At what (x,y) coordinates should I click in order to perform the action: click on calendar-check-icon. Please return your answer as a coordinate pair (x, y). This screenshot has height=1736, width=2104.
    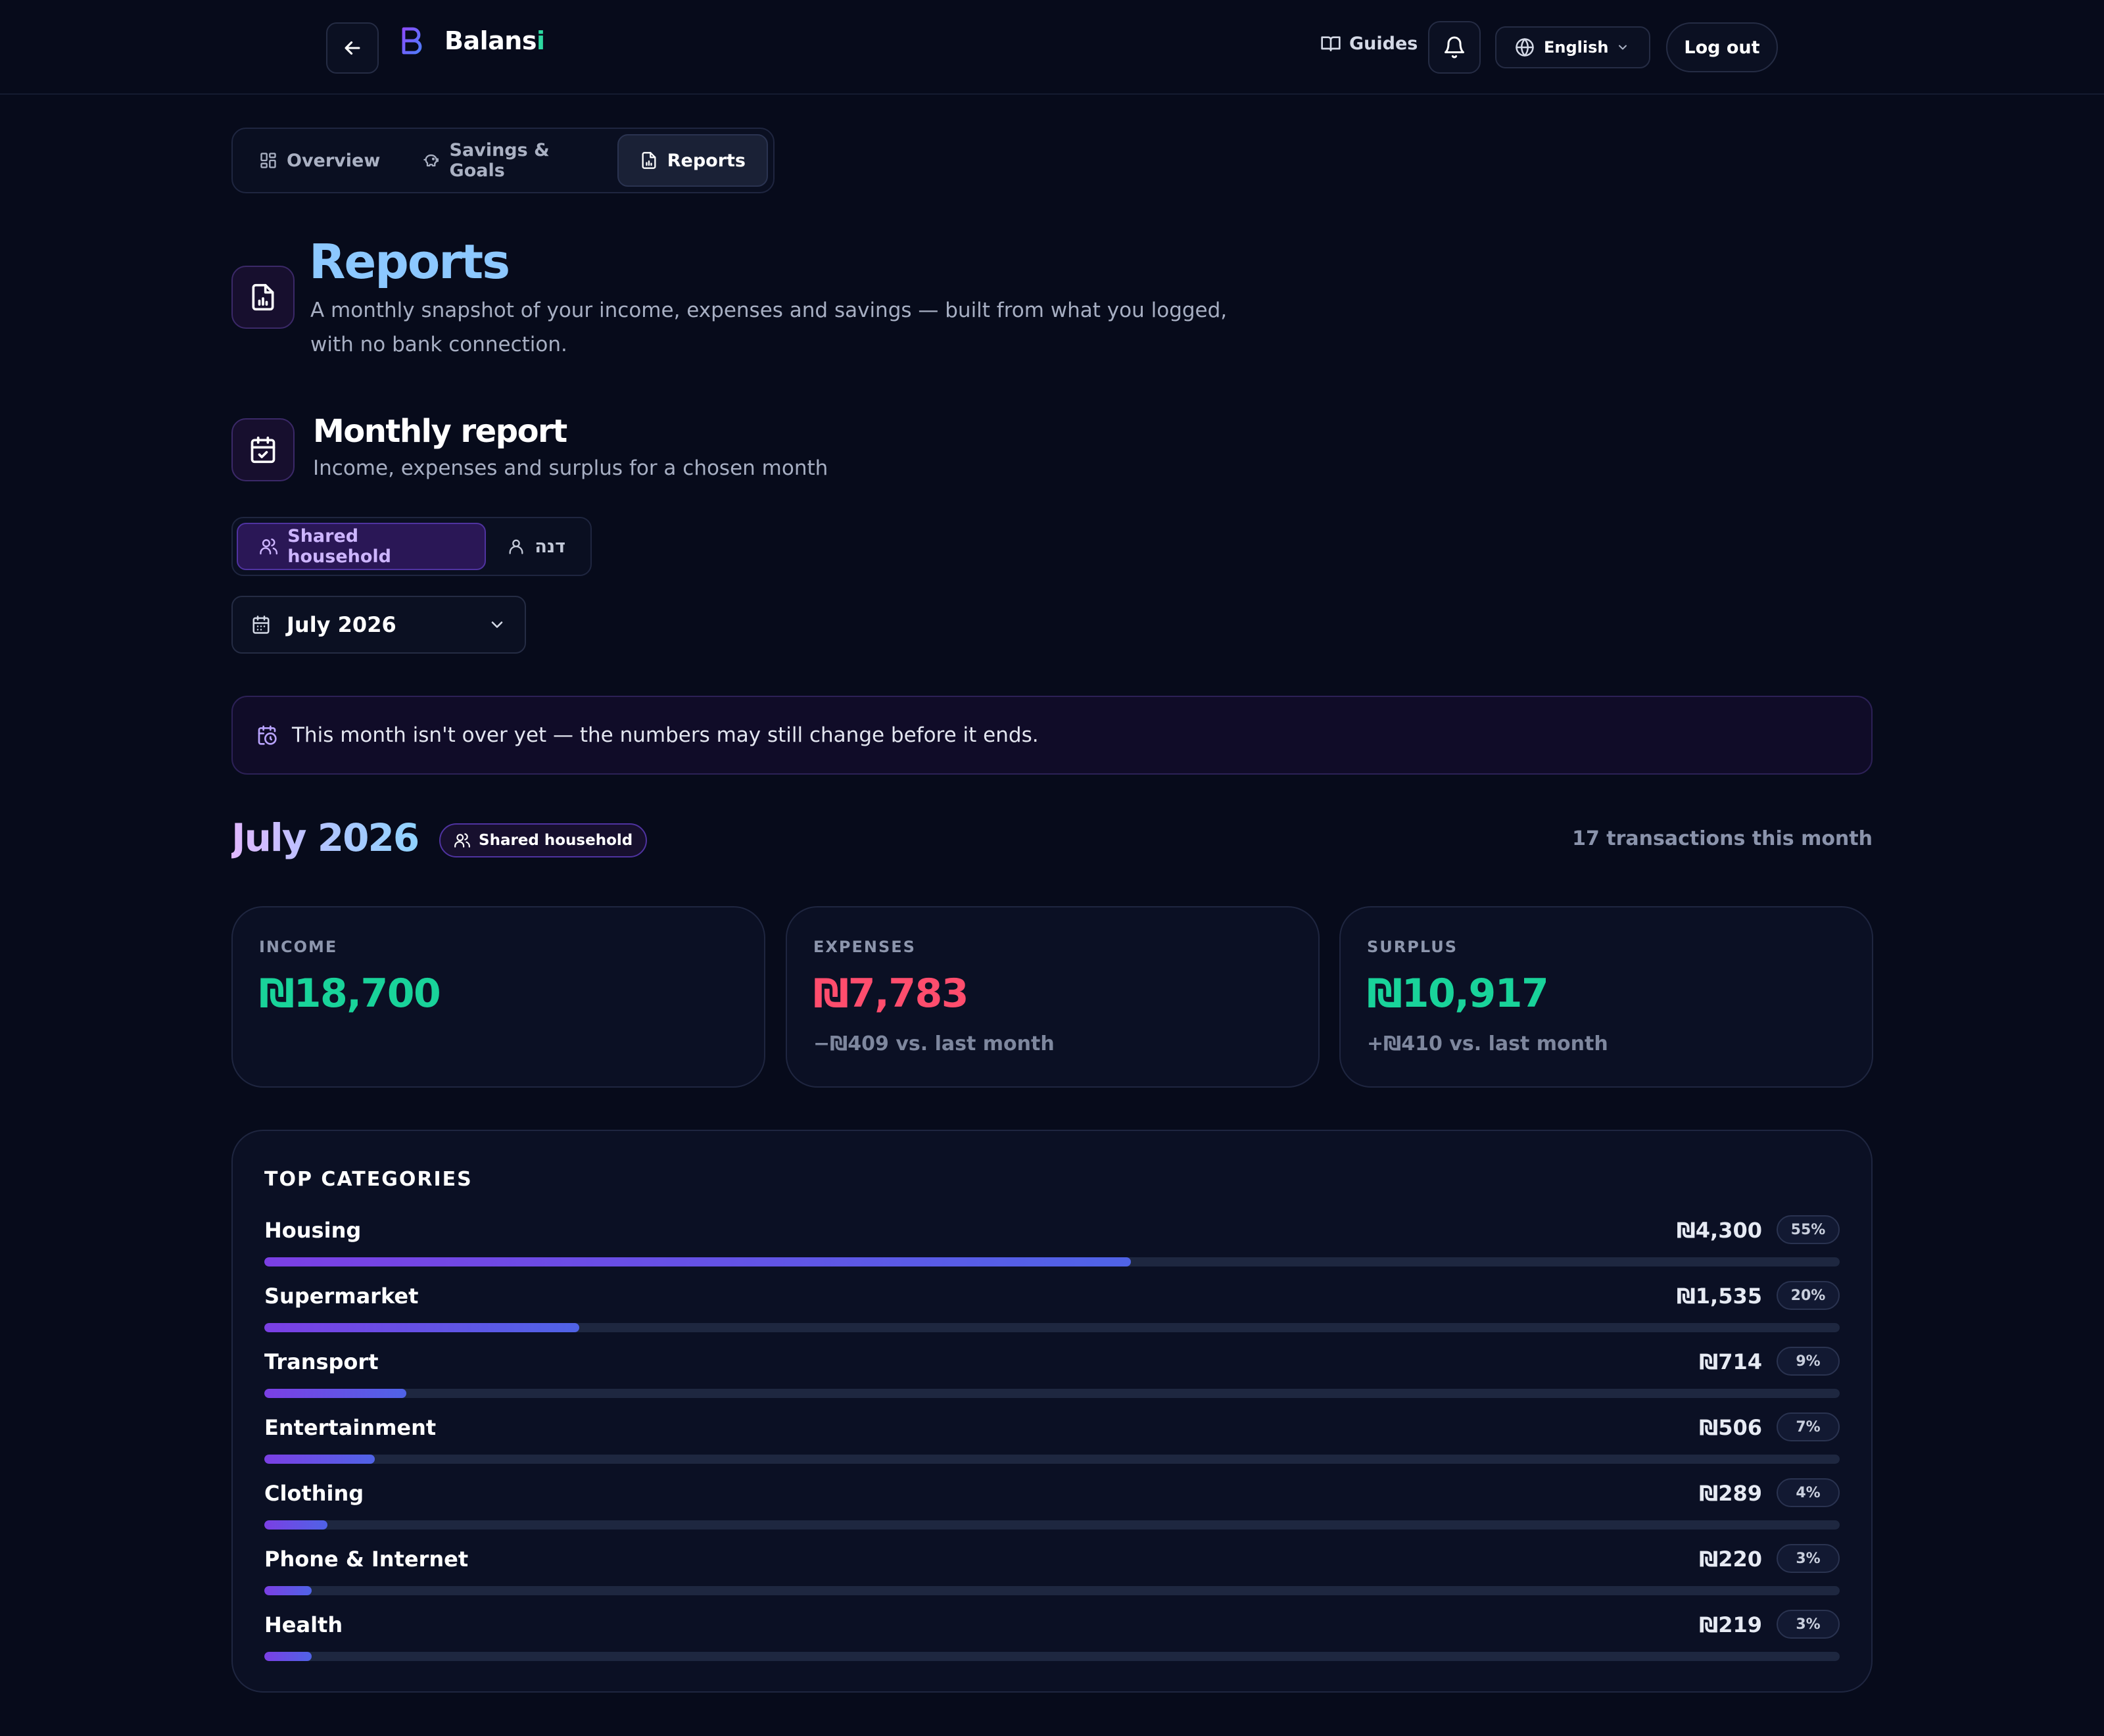
    Looking at the image, I should click on (263, 450).